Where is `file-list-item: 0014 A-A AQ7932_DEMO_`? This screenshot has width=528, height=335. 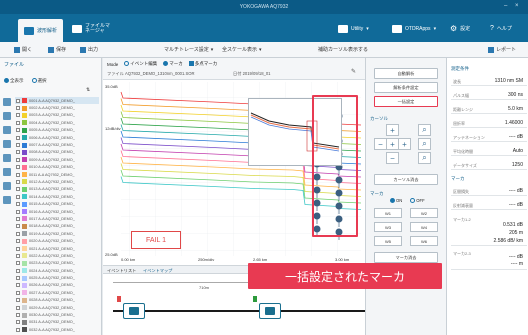
file-list-item: 0014 A-A AQ7932_DEMO_ is located at coordinates (57, 196).